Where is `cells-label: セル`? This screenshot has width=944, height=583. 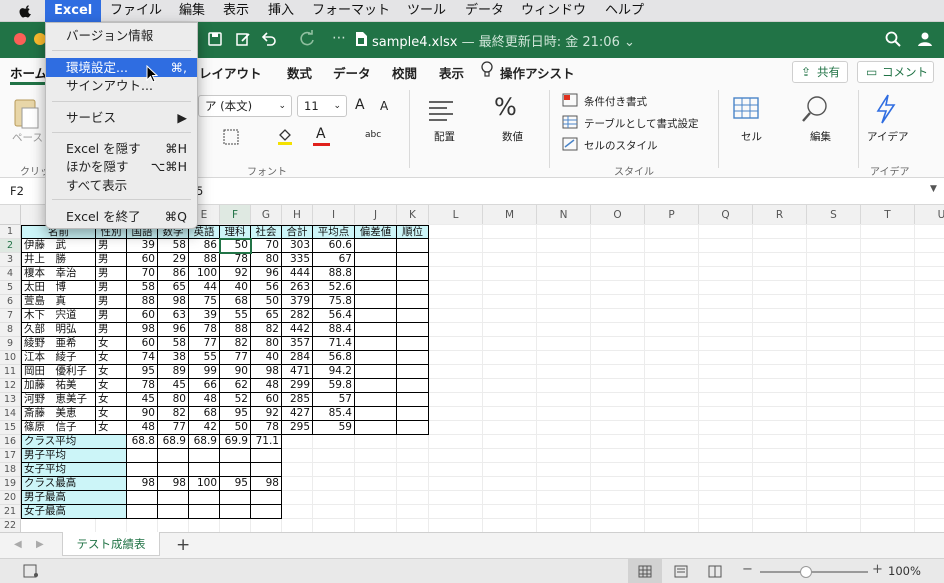
cells-label: セル is located at coordinates (751, 136).